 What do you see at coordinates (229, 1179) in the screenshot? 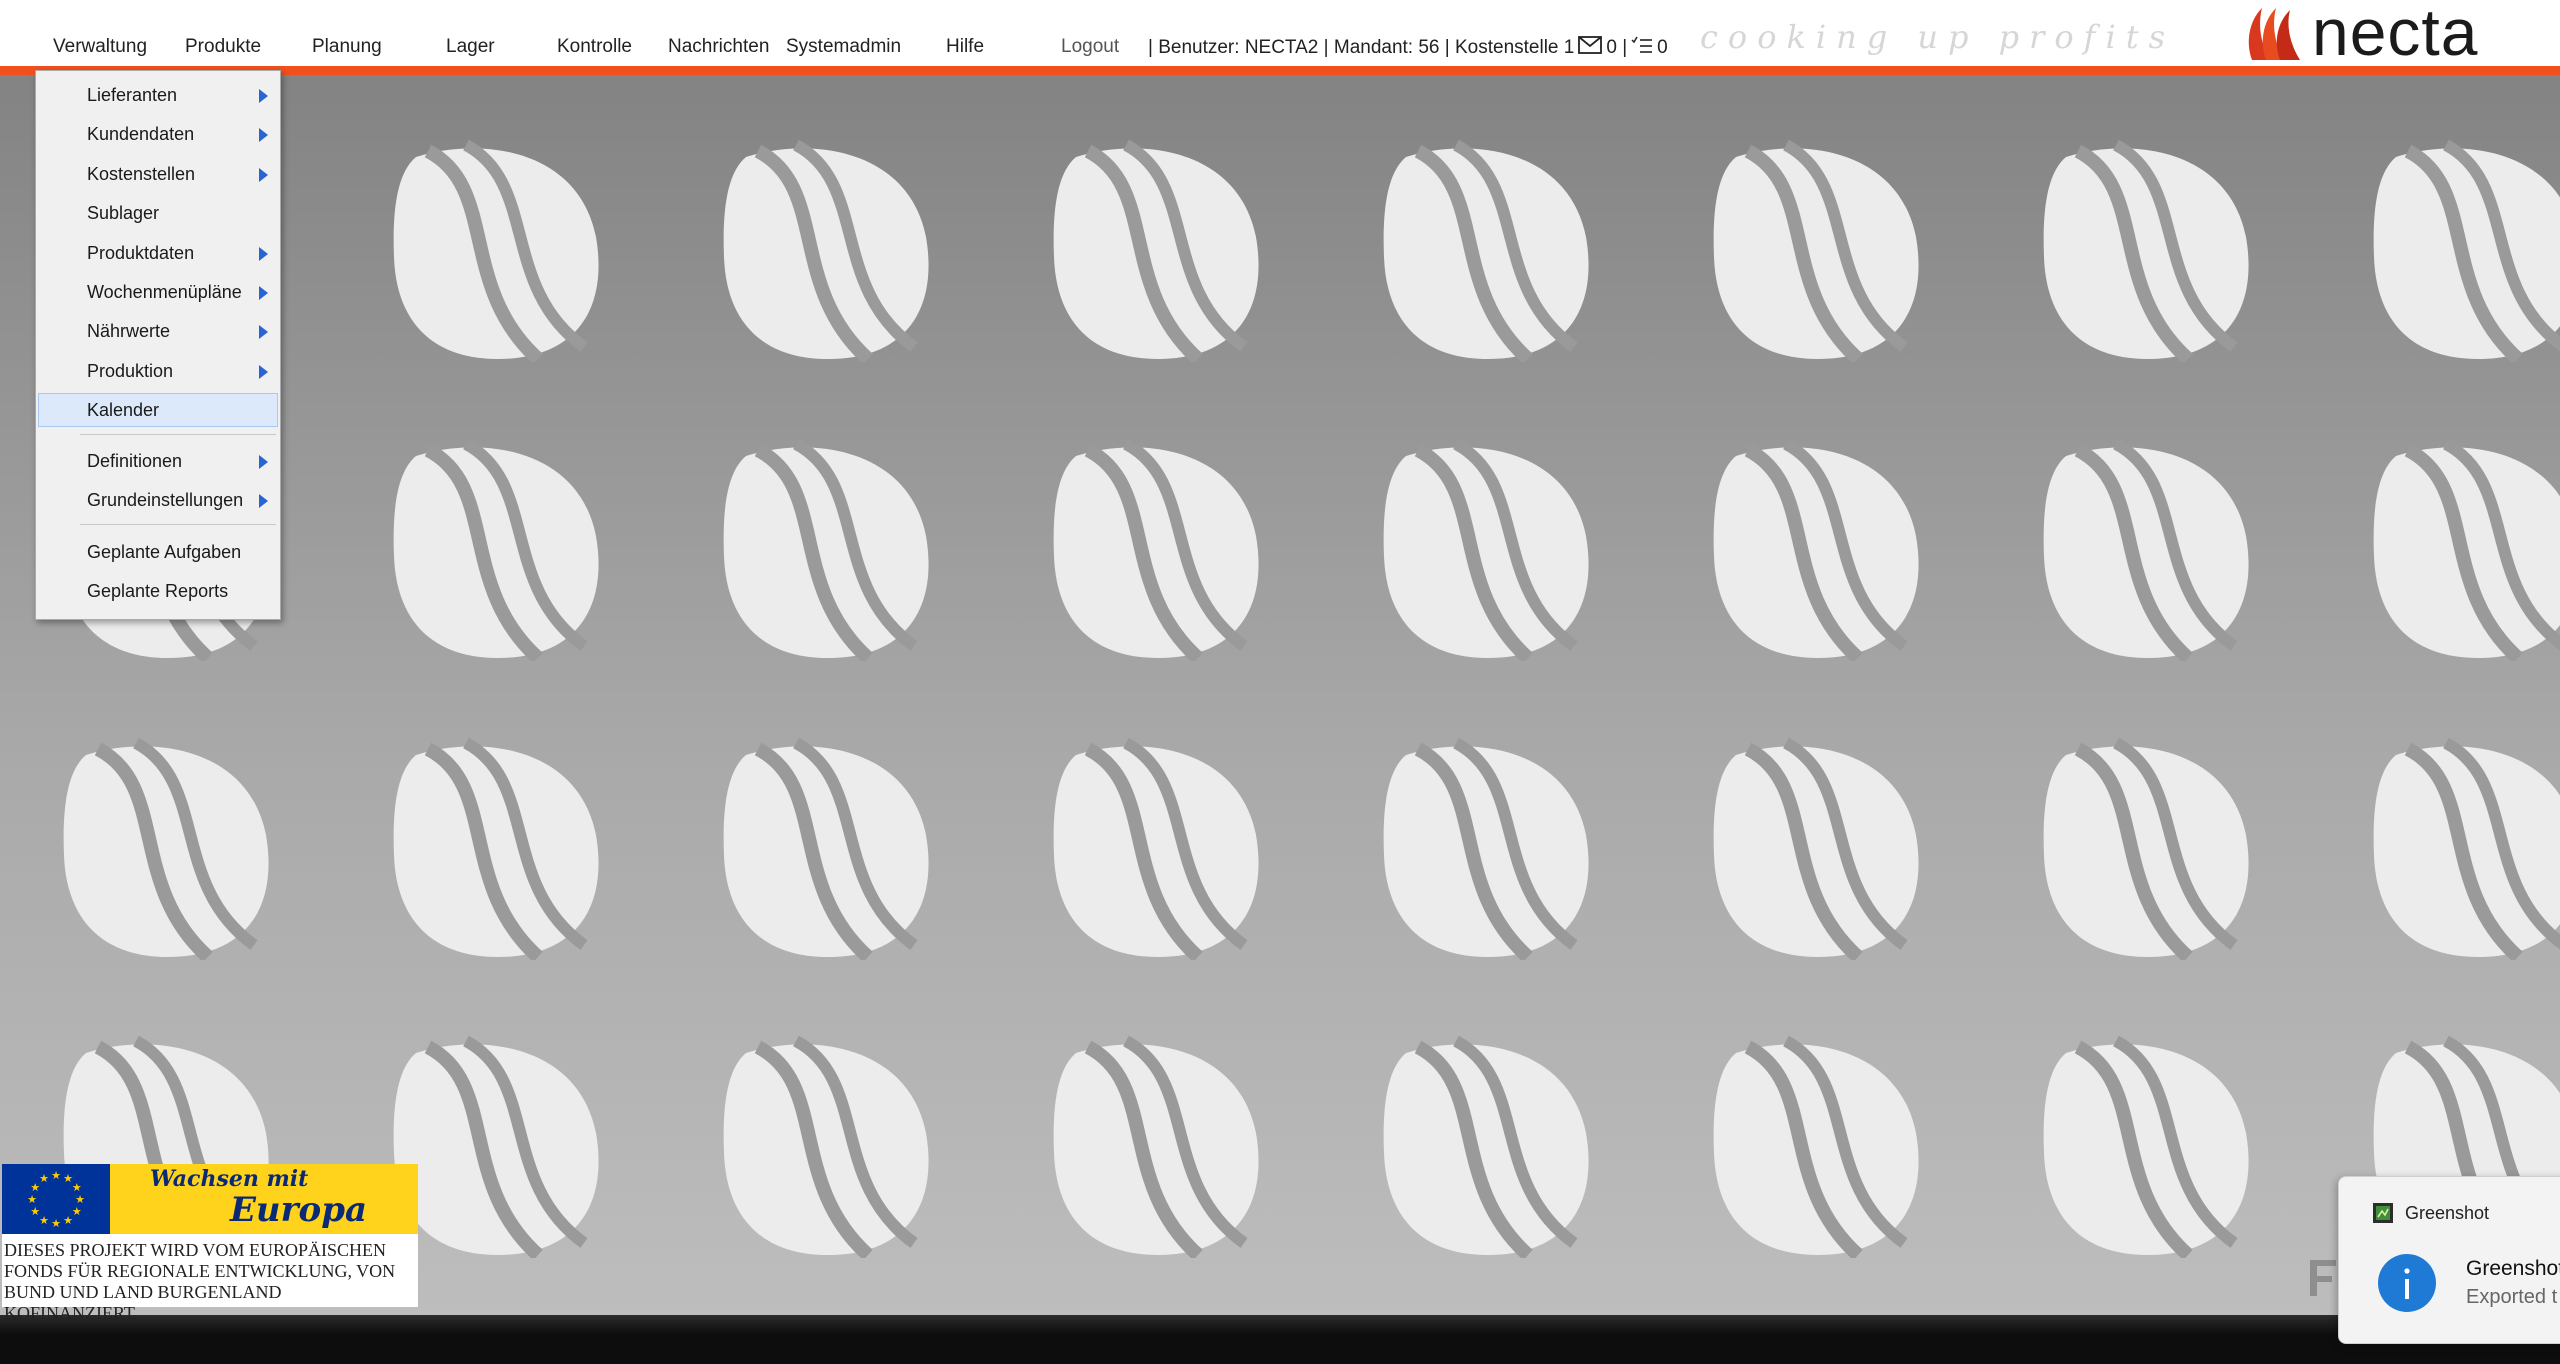
I see `eu-title-line1: Wachsen mit` at bounding box center [229, 1179].